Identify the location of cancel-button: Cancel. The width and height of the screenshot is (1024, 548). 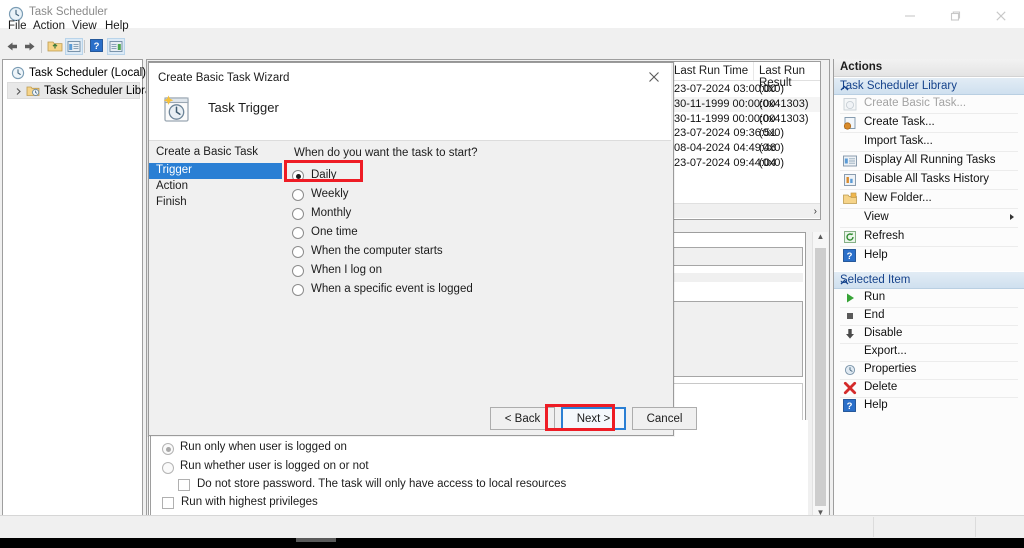
(664, 418).